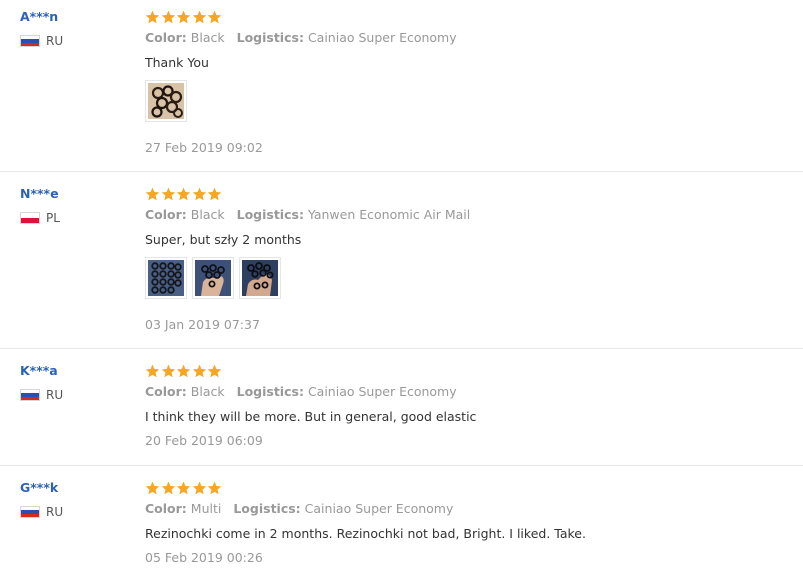 The width and height of the screenshot is (803, 574). I want to click on reviewer-info: K***a RU, so click(75, 382).